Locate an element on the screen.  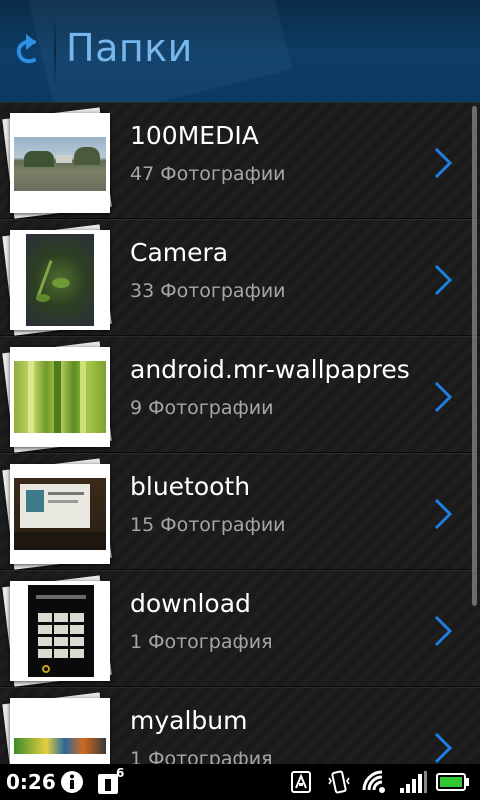
folder-photo-count: 47 Фотографии is located at coordinates (208, 174).